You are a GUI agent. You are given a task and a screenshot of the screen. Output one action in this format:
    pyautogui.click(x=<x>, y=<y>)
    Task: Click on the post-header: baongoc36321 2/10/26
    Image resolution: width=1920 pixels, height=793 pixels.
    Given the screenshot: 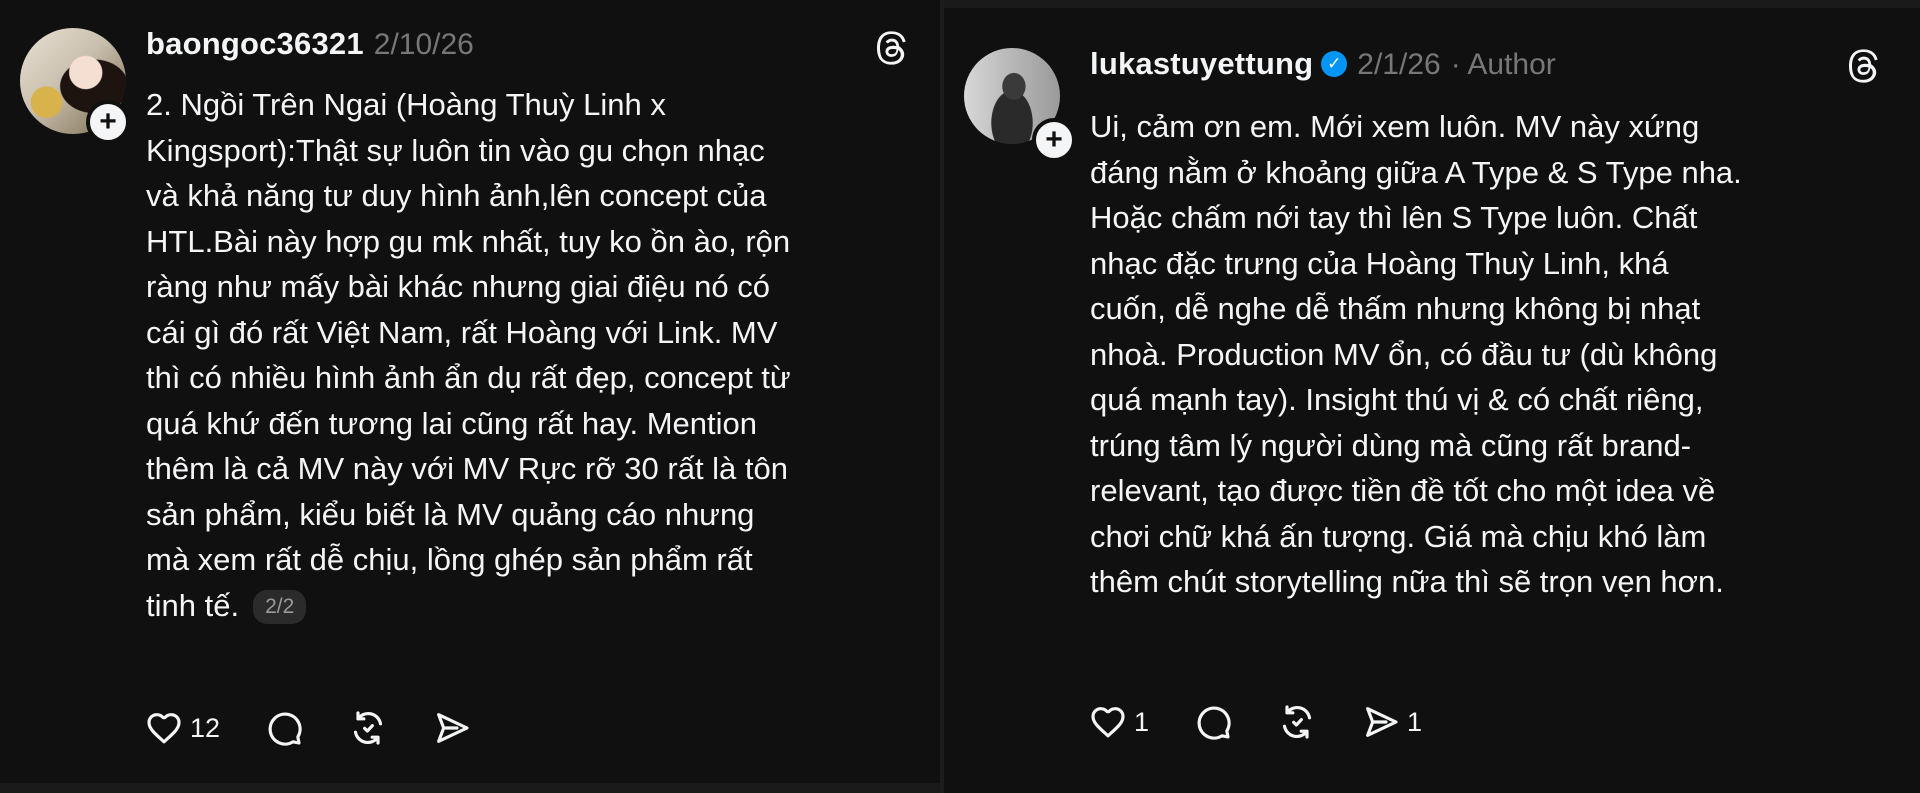 What is the action you would take?
    pyautogui.click(x=310, y=44)
    